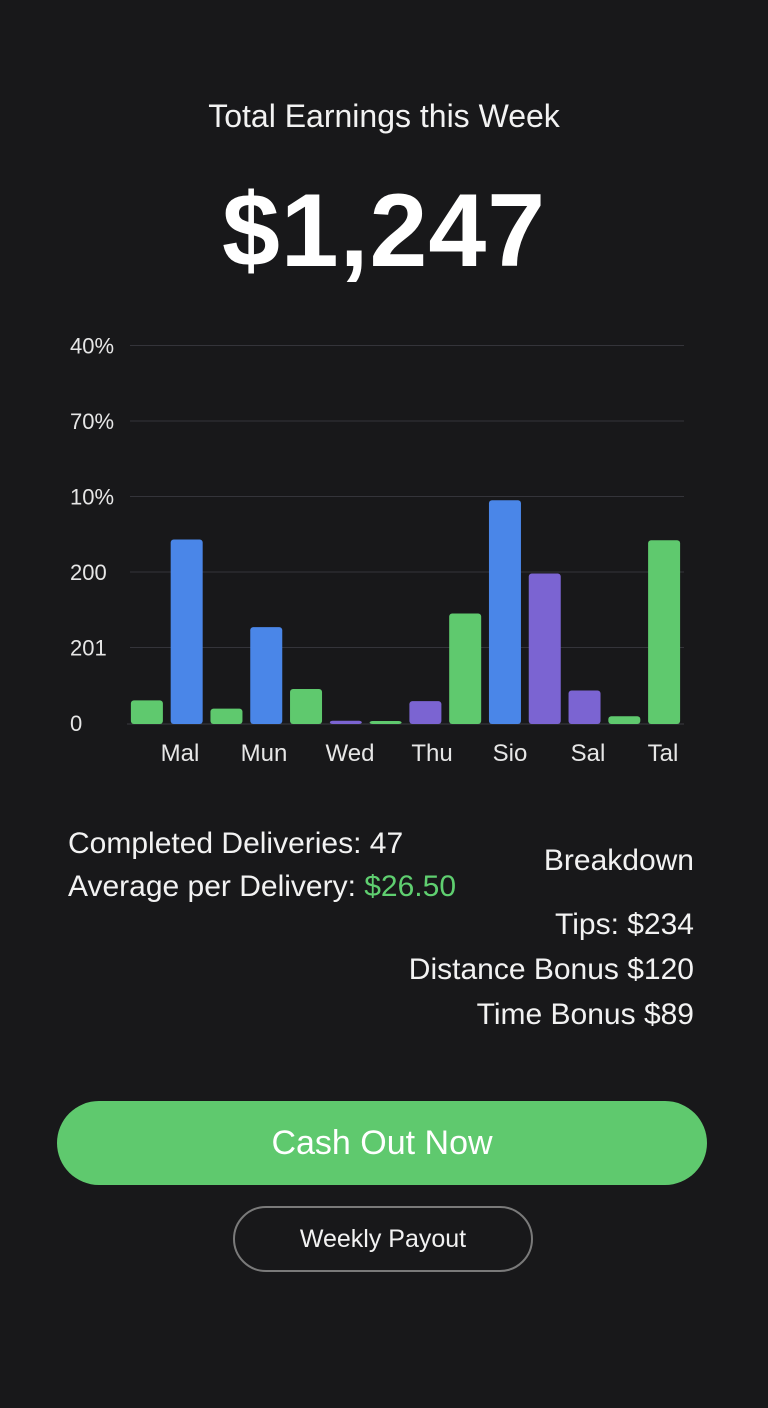 This screenshot has width=768, height=1408. I want to click on total-earnings-amount: $1,247, so click(384, 231).